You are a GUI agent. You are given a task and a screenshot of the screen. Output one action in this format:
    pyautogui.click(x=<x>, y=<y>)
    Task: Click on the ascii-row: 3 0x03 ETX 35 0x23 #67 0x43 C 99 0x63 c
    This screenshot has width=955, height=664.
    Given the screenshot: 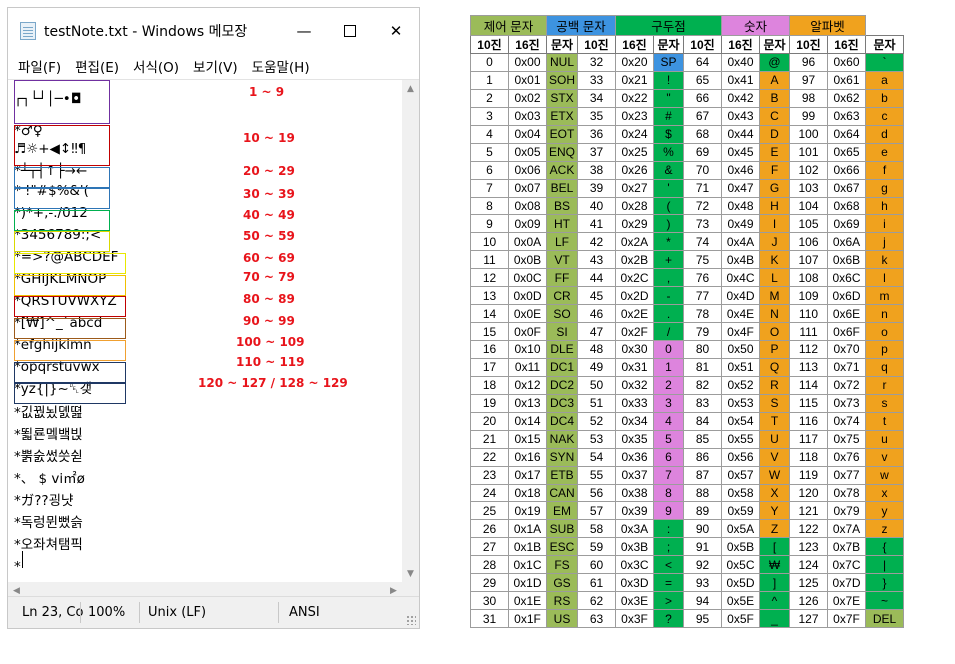 What is the action you would take?
    pyautogui.click(x=687, y=116)
    